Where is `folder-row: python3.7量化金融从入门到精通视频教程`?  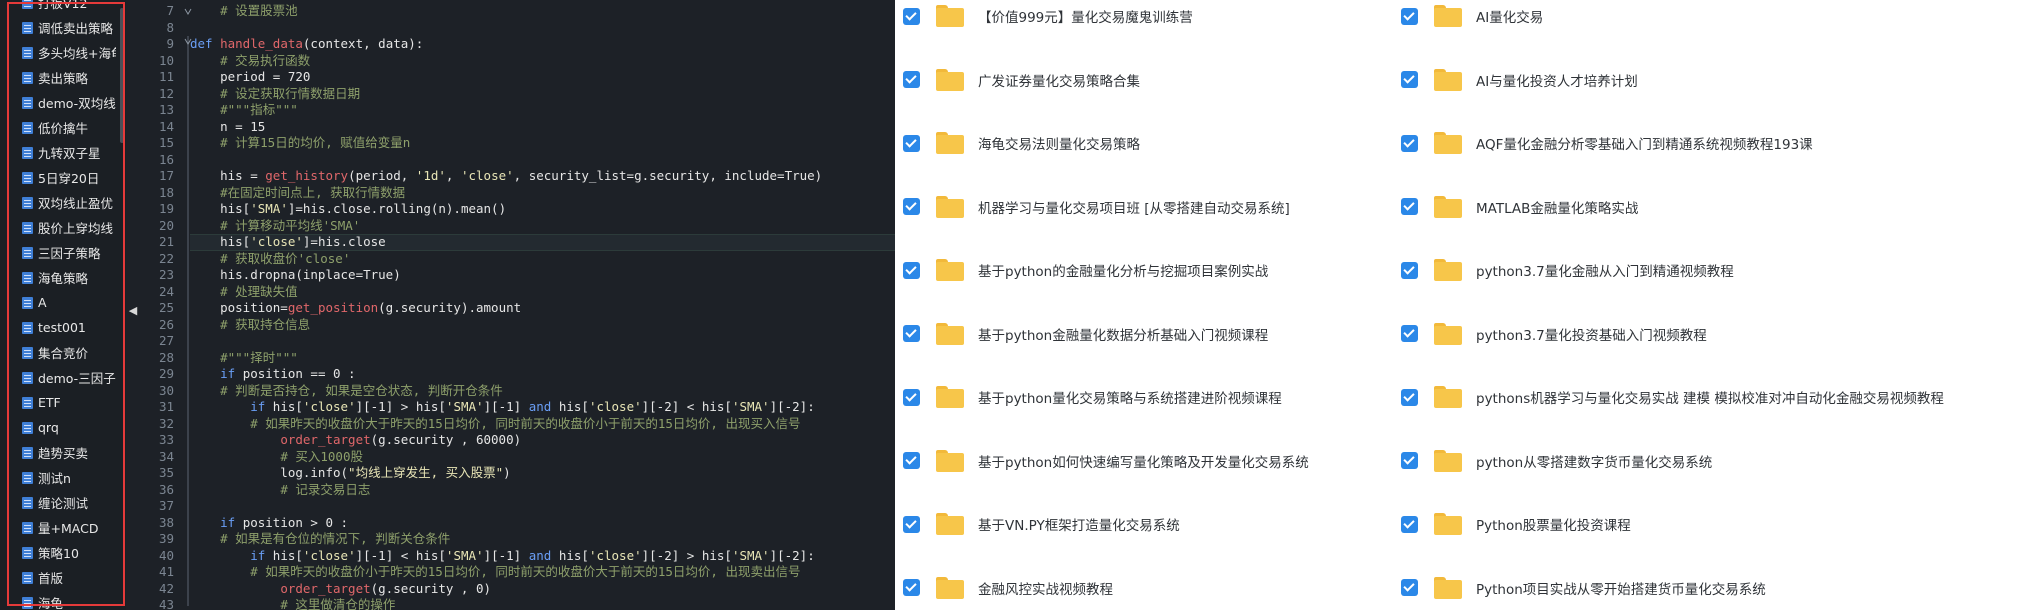
folder-row: python3.7量化金融从入门到精通视频教程 is located at coordinates (1567, 270).